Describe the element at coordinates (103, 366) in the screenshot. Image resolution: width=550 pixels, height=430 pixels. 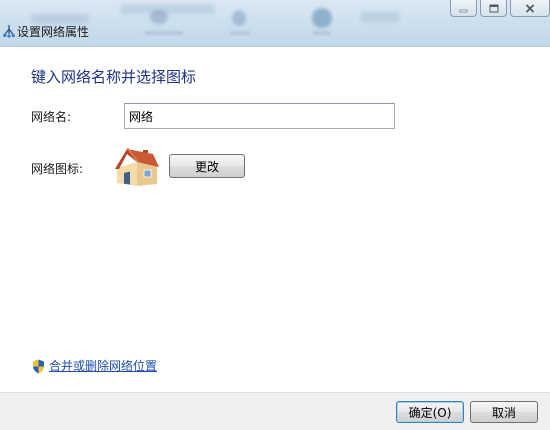
I see `merge-link-label: 合并或删除网络位置` at that location.